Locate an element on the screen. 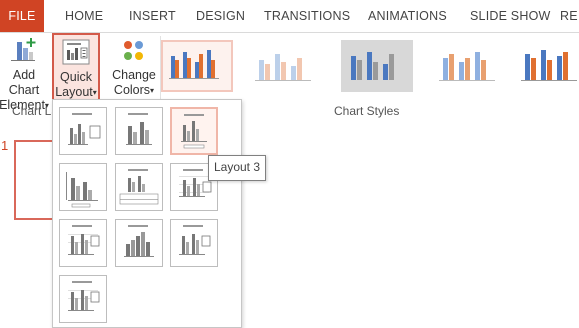 The width and height of the screenshot is (579, 328). tab-home: HOME is located at coordinates (84, 16).